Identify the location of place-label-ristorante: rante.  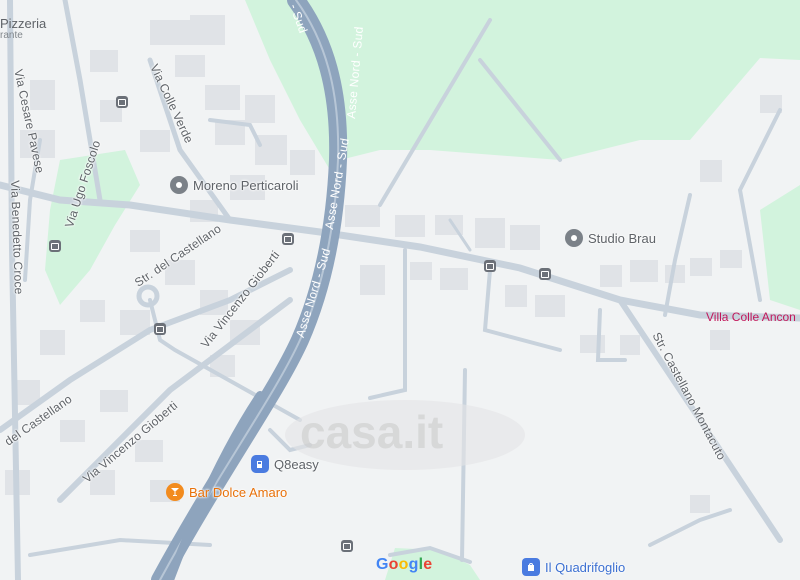
(11, 35).